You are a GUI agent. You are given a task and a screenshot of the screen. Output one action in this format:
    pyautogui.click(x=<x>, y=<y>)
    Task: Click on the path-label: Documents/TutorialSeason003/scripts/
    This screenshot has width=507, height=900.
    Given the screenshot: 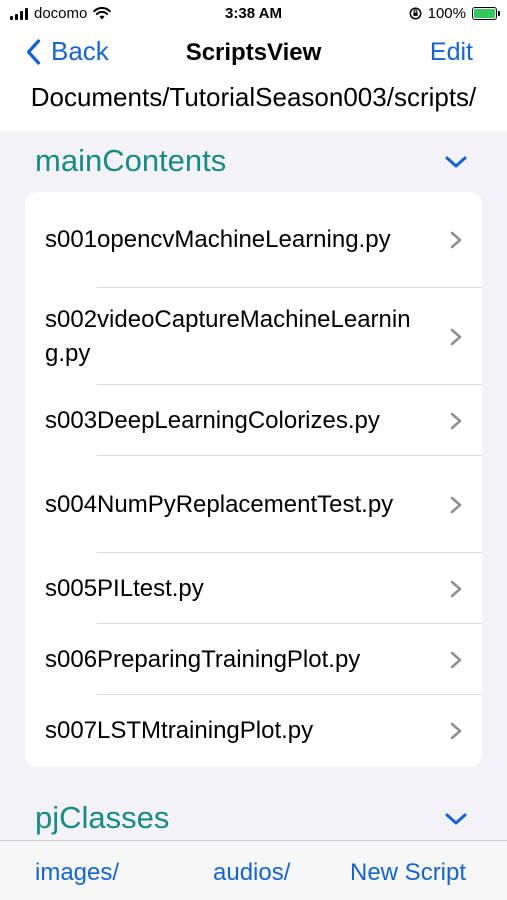 What is the action you would take?
    pyautogui.click(x=253, y=97)
    